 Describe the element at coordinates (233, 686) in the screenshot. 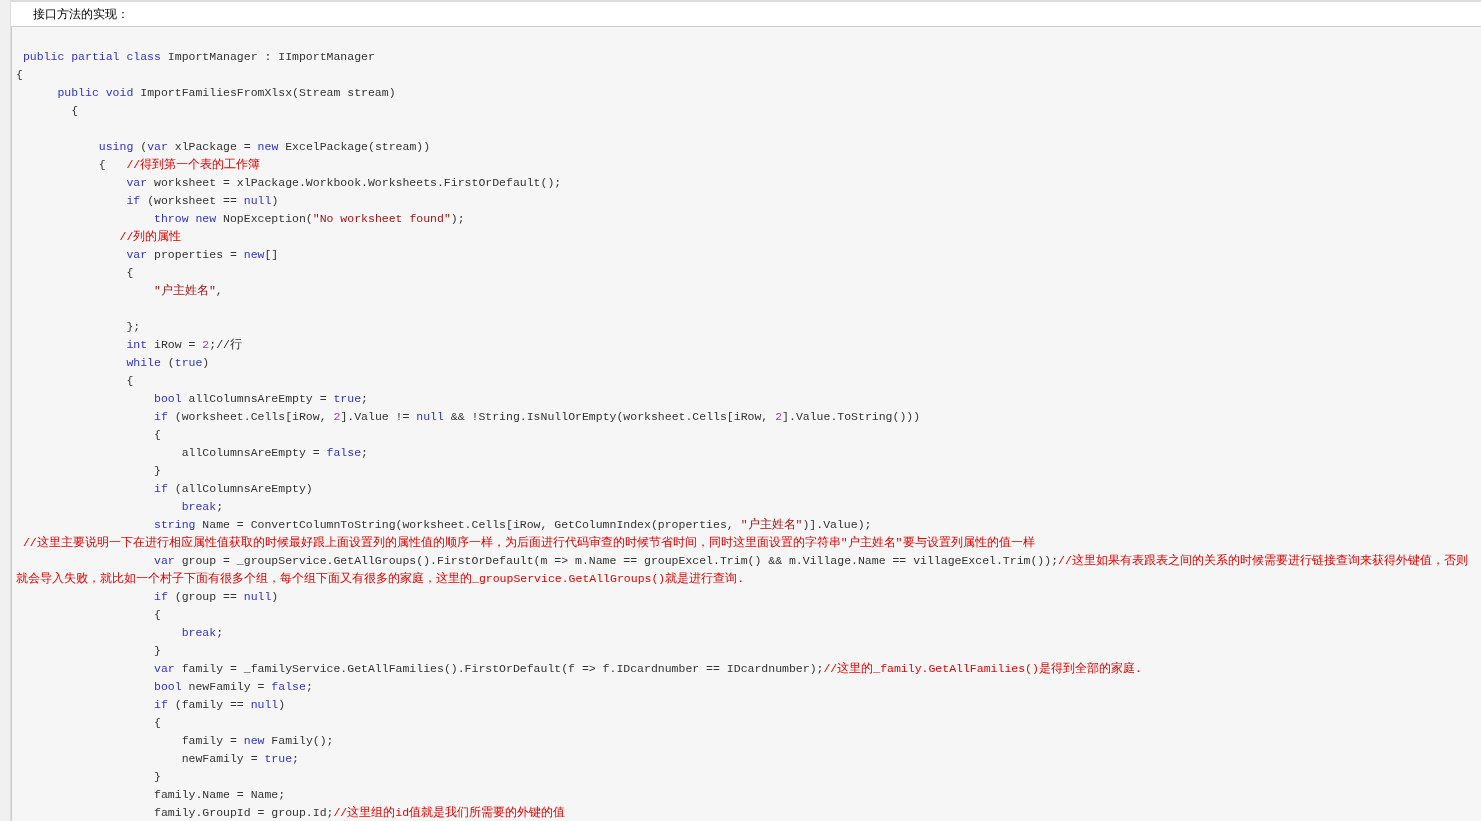

I see `code-line: bool newFamily = false;` at that location.